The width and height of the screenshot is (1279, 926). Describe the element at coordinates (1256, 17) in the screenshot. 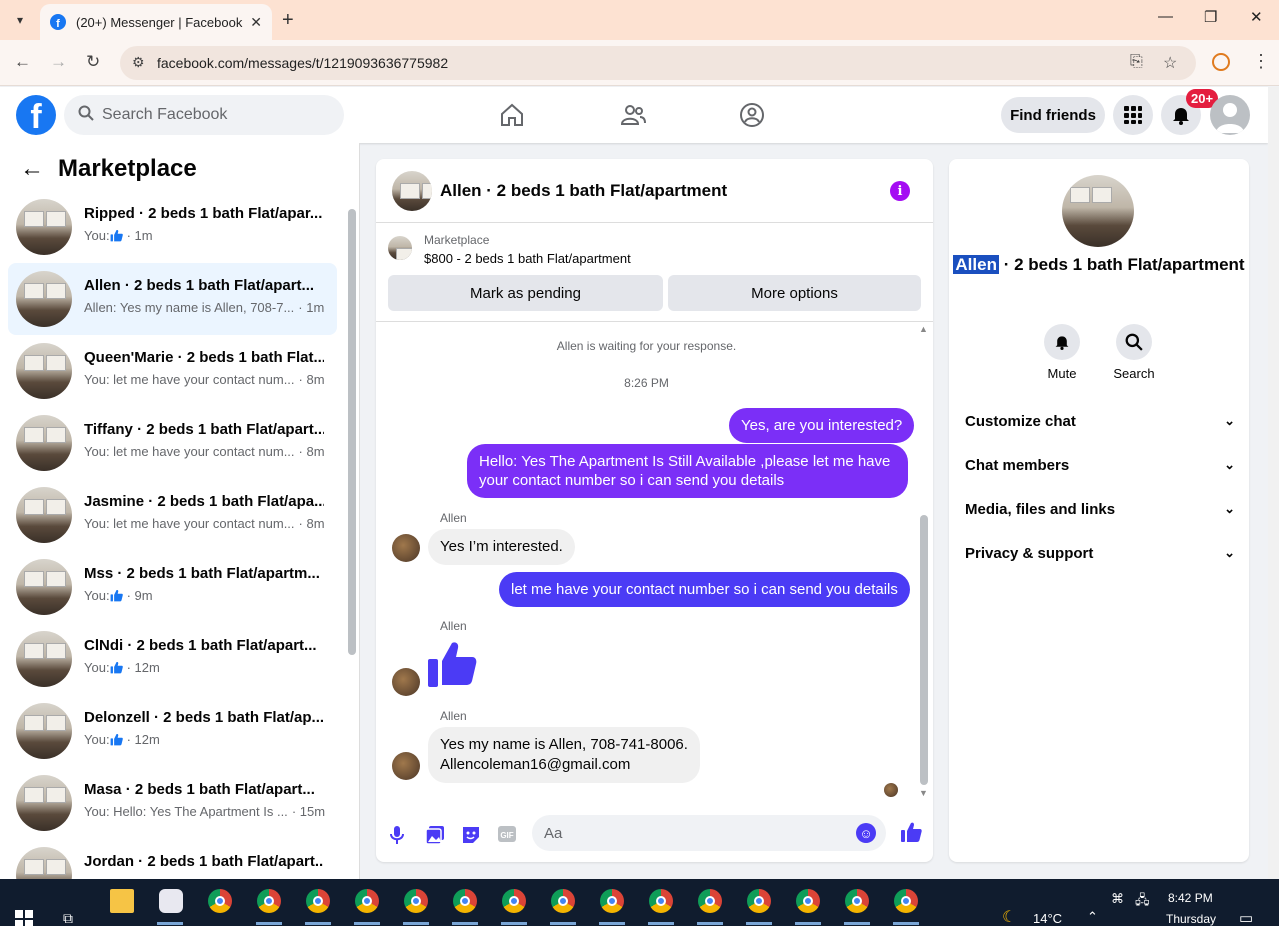

I see `close-window-button: ✕` at that location.